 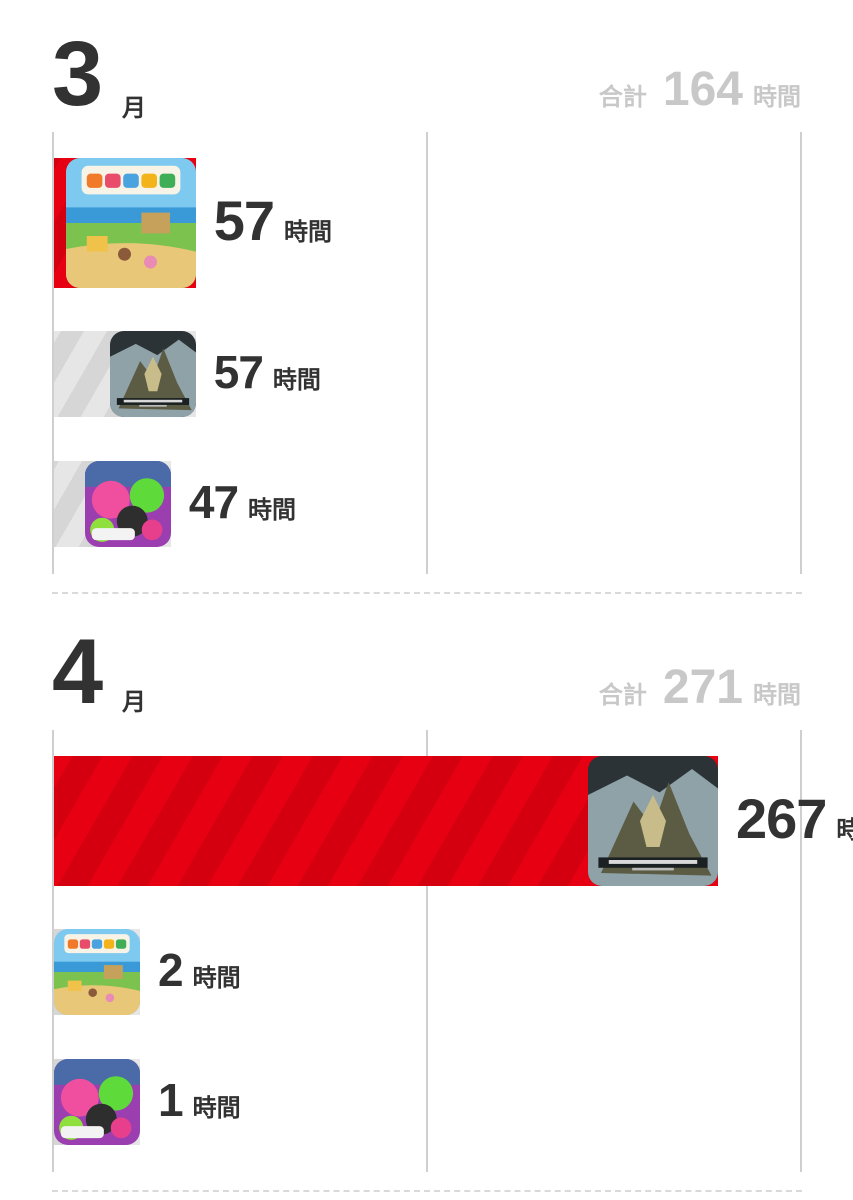 I want to click on data-label: 267 時間, so click(x=794, y=818).